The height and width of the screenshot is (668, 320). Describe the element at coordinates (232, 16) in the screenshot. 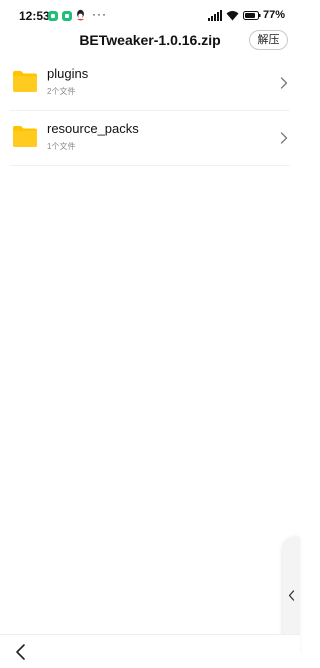

I see `wifi-icon` at that location.